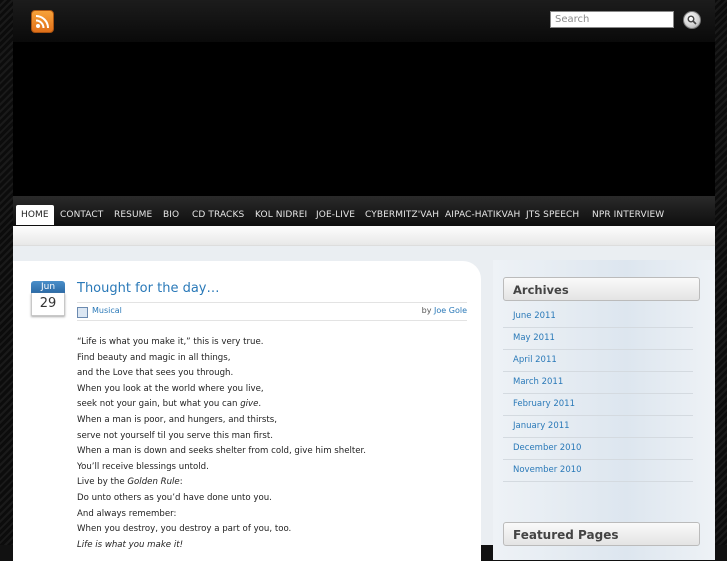 The height and width of the screenshot is (561, 727). I want to click on featured-pages-widget-title: Featured Pages, so click(601, 534).